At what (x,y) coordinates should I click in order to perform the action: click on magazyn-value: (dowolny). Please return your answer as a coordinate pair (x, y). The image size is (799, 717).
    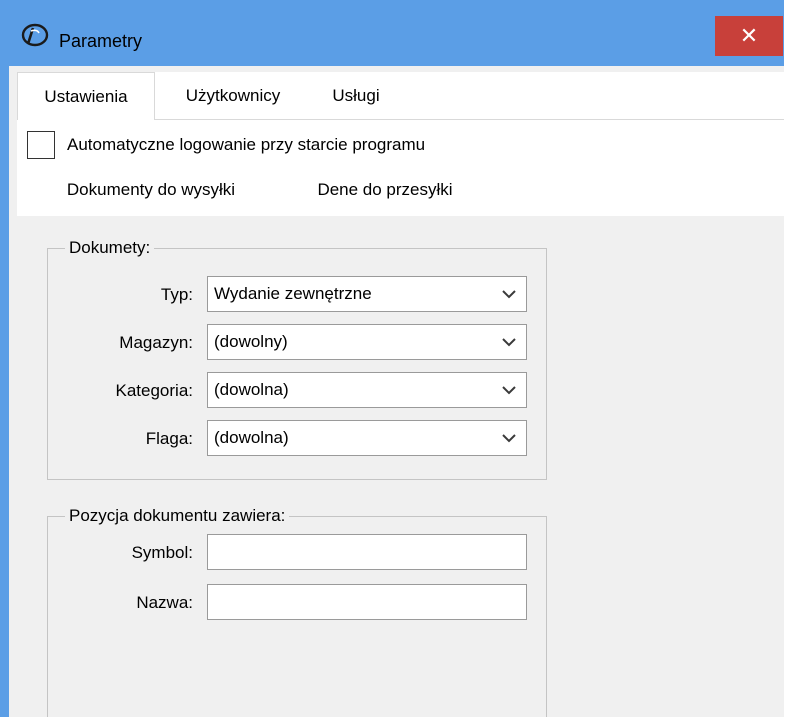
    Looking at the image, I should click on (251, 341).